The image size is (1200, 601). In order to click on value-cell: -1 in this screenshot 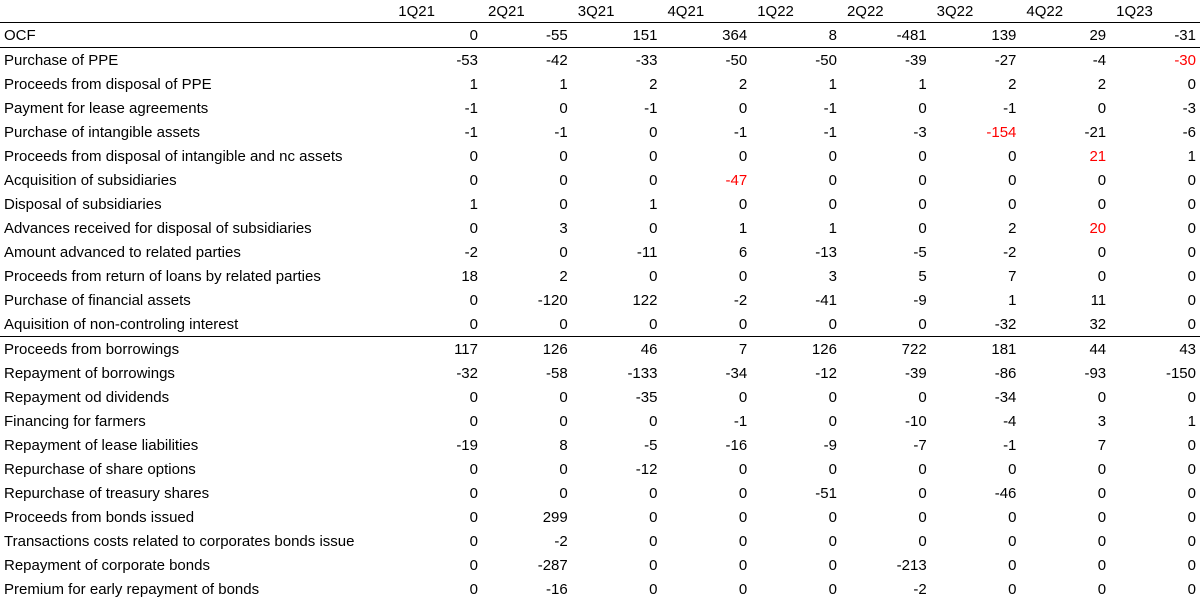, I will do `click(706, 421)`.